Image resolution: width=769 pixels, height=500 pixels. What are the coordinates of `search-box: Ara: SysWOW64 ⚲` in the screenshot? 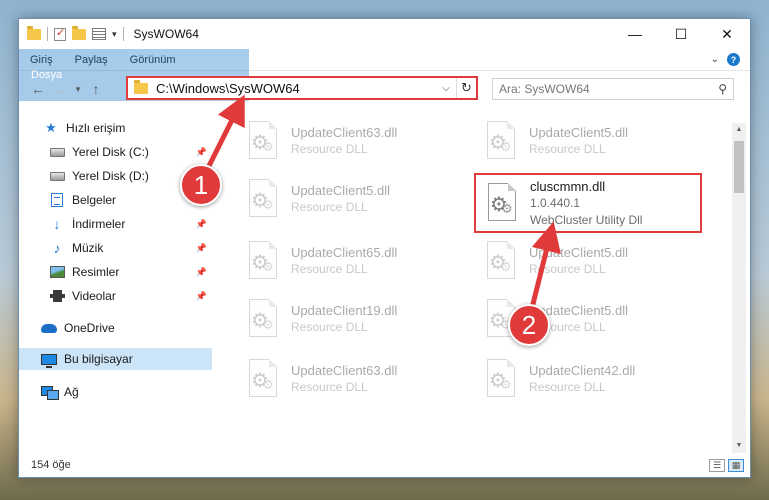 It's located at (613, 89).